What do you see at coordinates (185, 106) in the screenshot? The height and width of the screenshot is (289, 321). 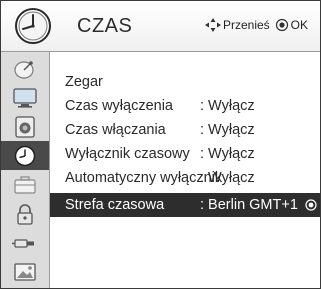 I see `menu-item-off-time: Czas wyłączenia : Wyłącz` at bounding box center [185, 106].